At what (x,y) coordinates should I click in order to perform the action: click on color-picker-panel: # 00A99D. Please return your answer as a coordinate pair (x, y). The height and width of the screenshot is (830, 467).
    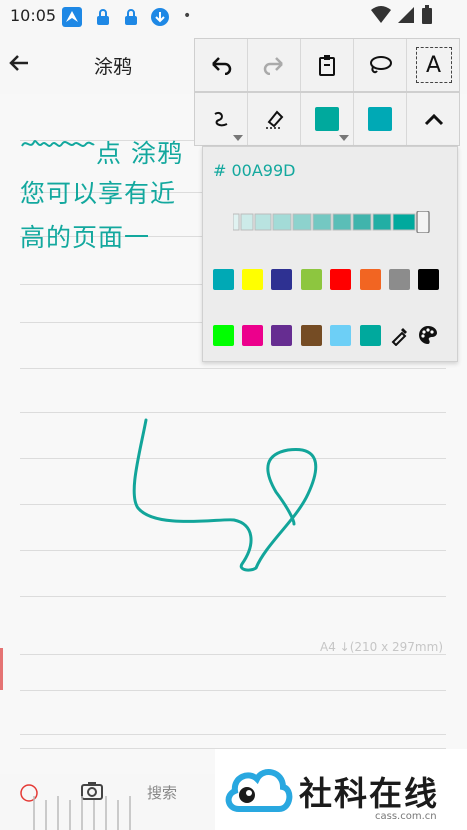
    Looking at the image, I should click on (330, 254).